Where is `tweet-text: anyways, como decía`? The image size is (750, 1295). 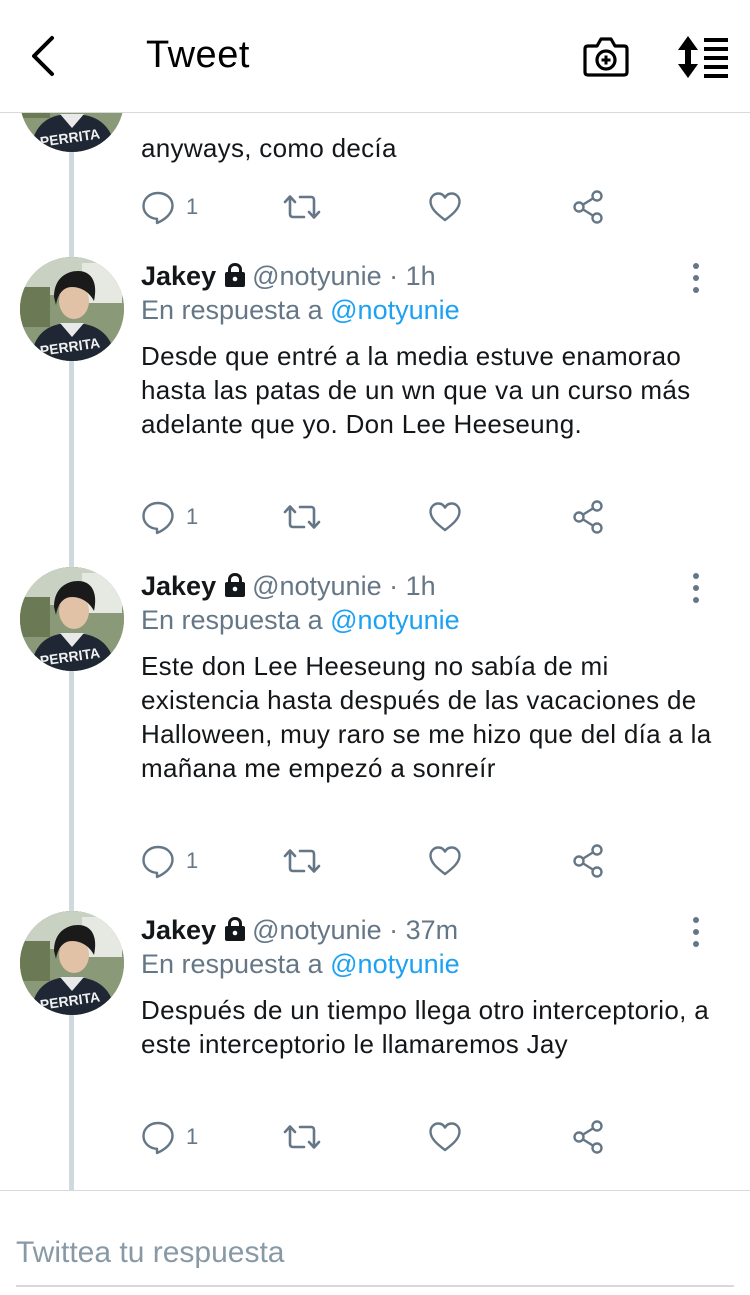
tweet-text: anyways, como decía is located at coordinates (269, 148).